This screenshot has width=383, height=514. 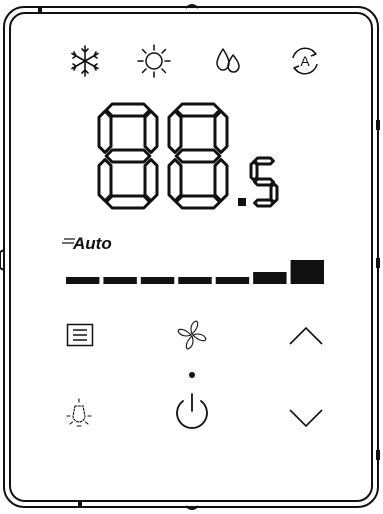 What do you see at coordinates (229, 61) in the screenshot?
I see `dry-mode-droplets-icon` at bounding box center [229, 61].